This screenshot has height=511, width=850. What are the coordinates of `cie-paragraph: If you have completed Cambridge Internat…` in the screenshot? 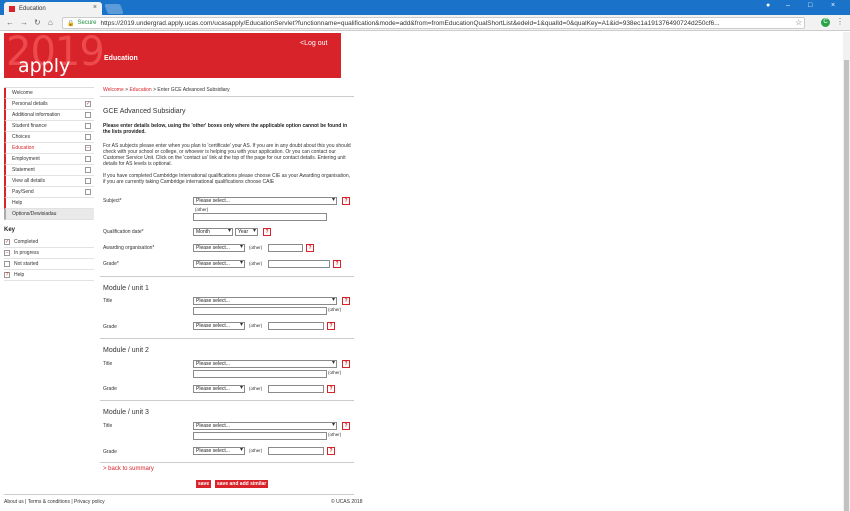 It's located at (226, 179).